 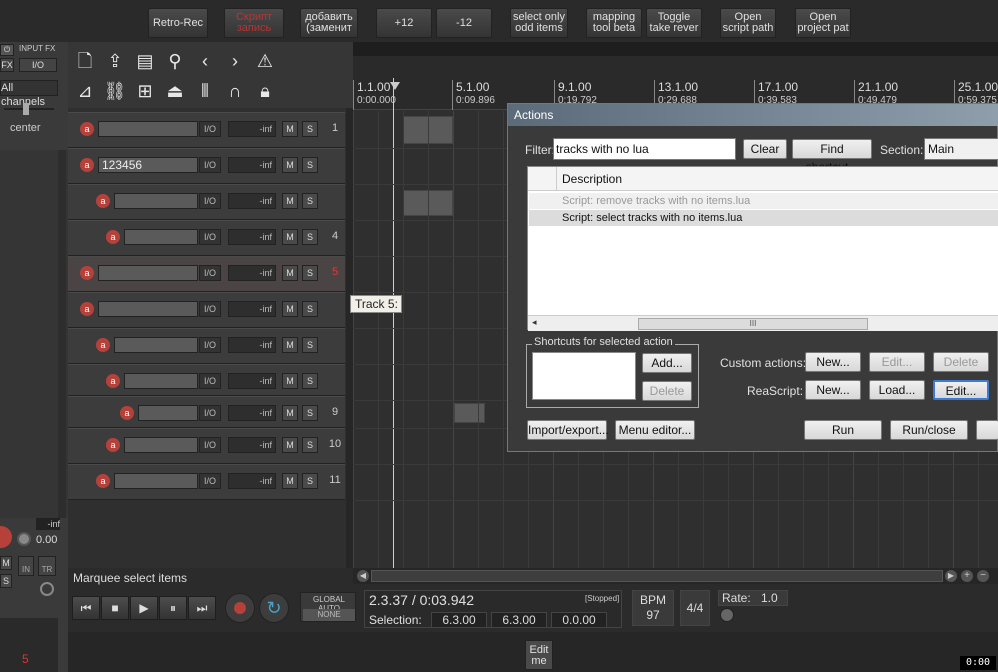 What do you see at coordinates (206, 166) in the screenshot?
I see `track-row: a 123456 I/O -inf M S` at bounding box center [206, 166].